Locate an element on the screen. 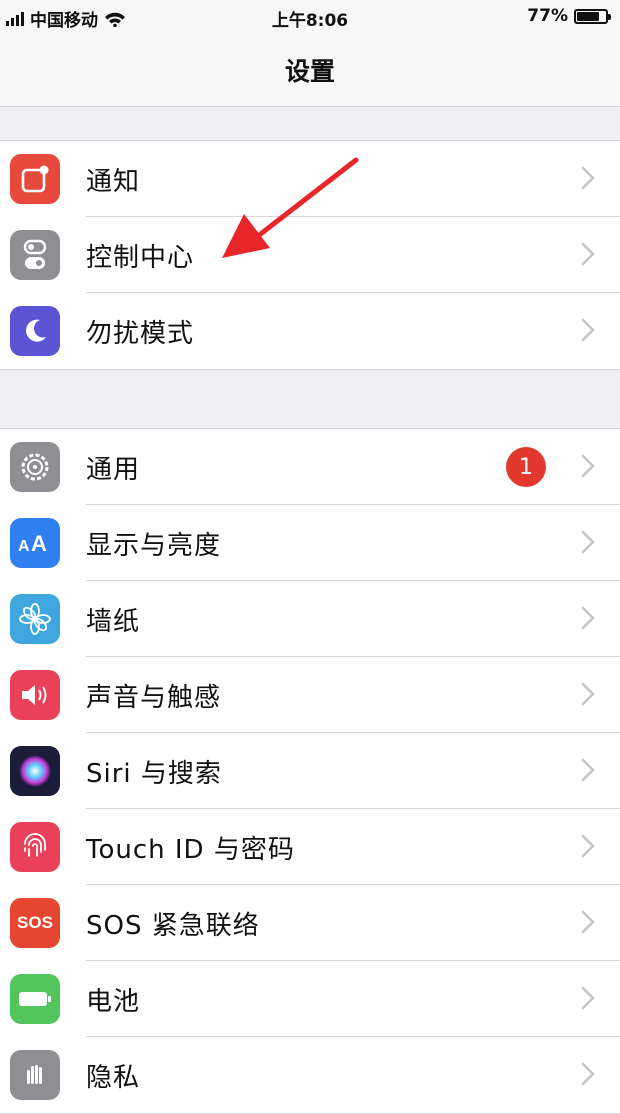  status-right: 77% is located at coordinates (569, 16).